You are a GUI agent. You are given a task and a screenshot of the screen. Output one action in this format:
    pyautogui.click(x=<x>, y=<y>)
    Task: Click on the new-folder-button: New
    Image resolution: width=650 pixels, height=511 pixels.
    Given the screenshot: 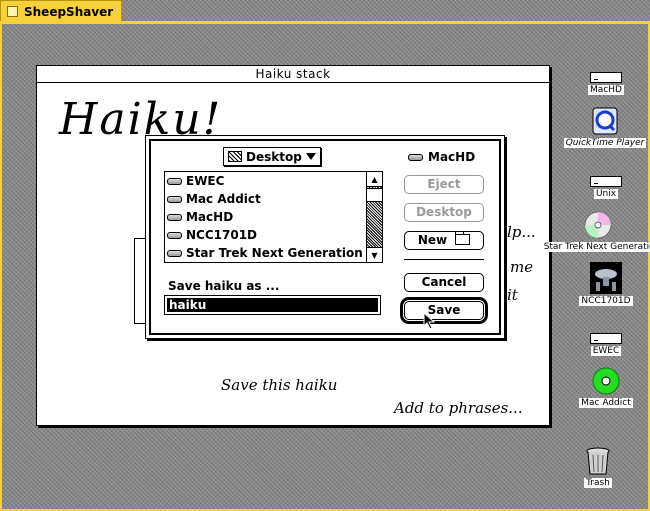 What is the action you would take?
    pyautogui.click(x=444, y=240)
    